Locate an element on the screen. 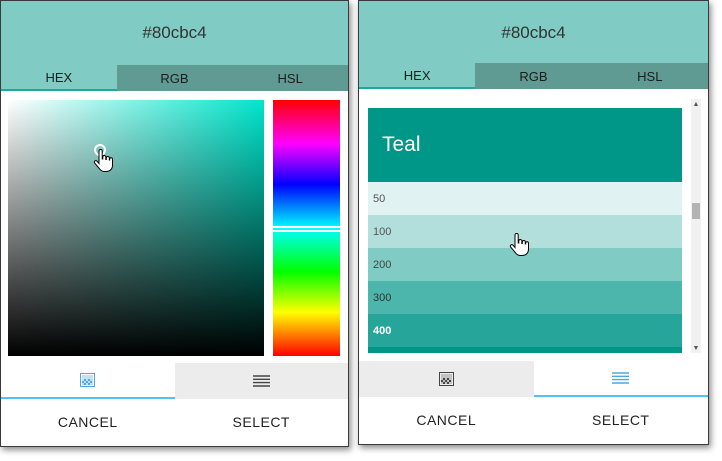 The height and width of the screenshot is (461, 722). shade-label: 50 is located at coordinates (379, 198).